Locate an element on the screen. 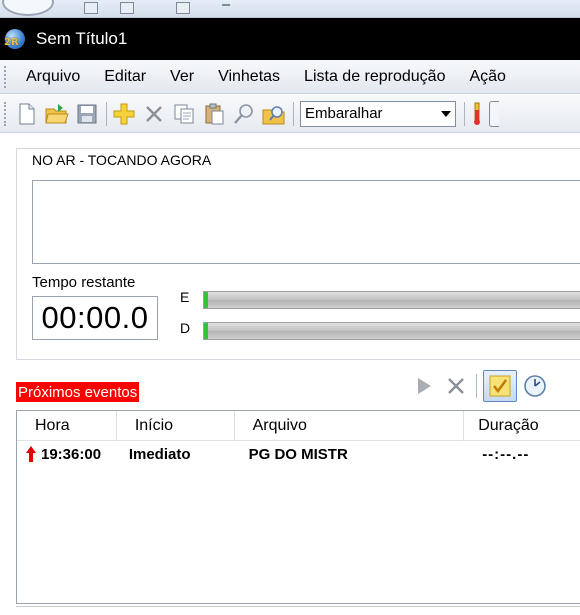 Image resolution: width=580 pixels, height=615 pixels. cell-hora: 19:36:00 is located at coordinates (67, 454).